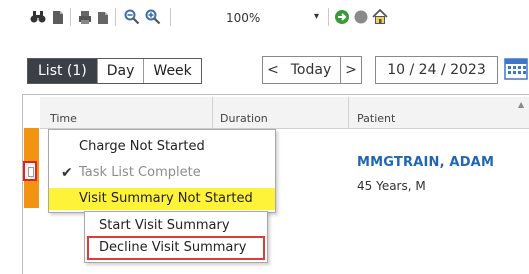  Describe the element at coordinates (67, 173) in the screenshot. I see `checkmark-icon: ✔` at that location.